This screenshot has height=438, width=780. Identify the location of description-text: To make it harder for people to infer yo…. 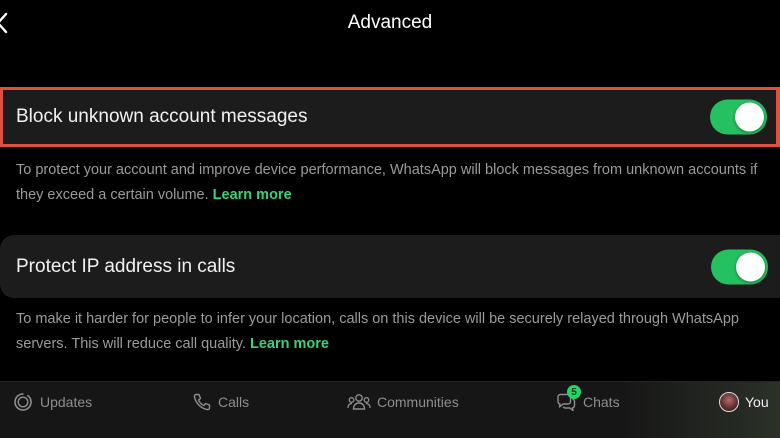
(377, 331).